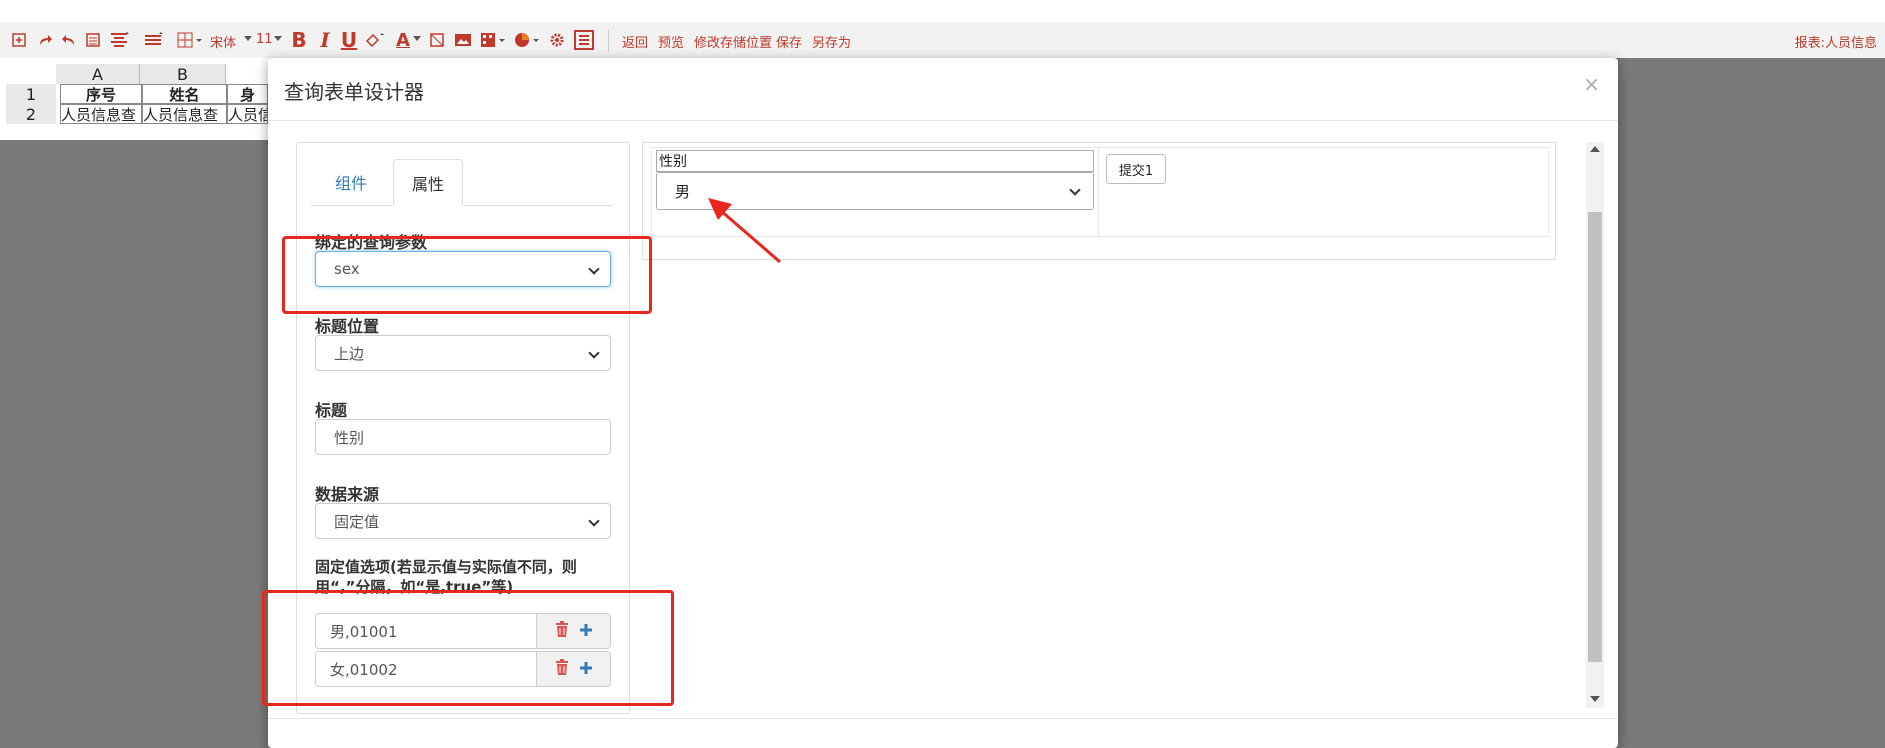 This screenshot has height=748, width=1885. Describe the element at coordinates (347, 326) in the screenshot. I see `title-position-label: 标题位置` at that location.